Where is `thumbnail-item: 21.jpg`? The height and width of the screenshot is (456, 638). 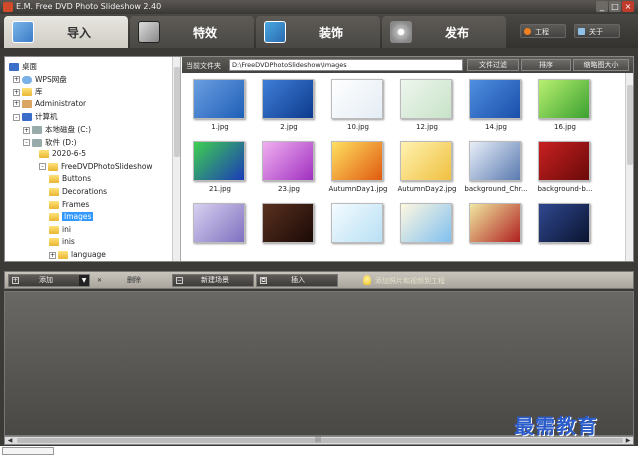
thumbnail-item: 21.jpg is located at coordinates (220, 166).